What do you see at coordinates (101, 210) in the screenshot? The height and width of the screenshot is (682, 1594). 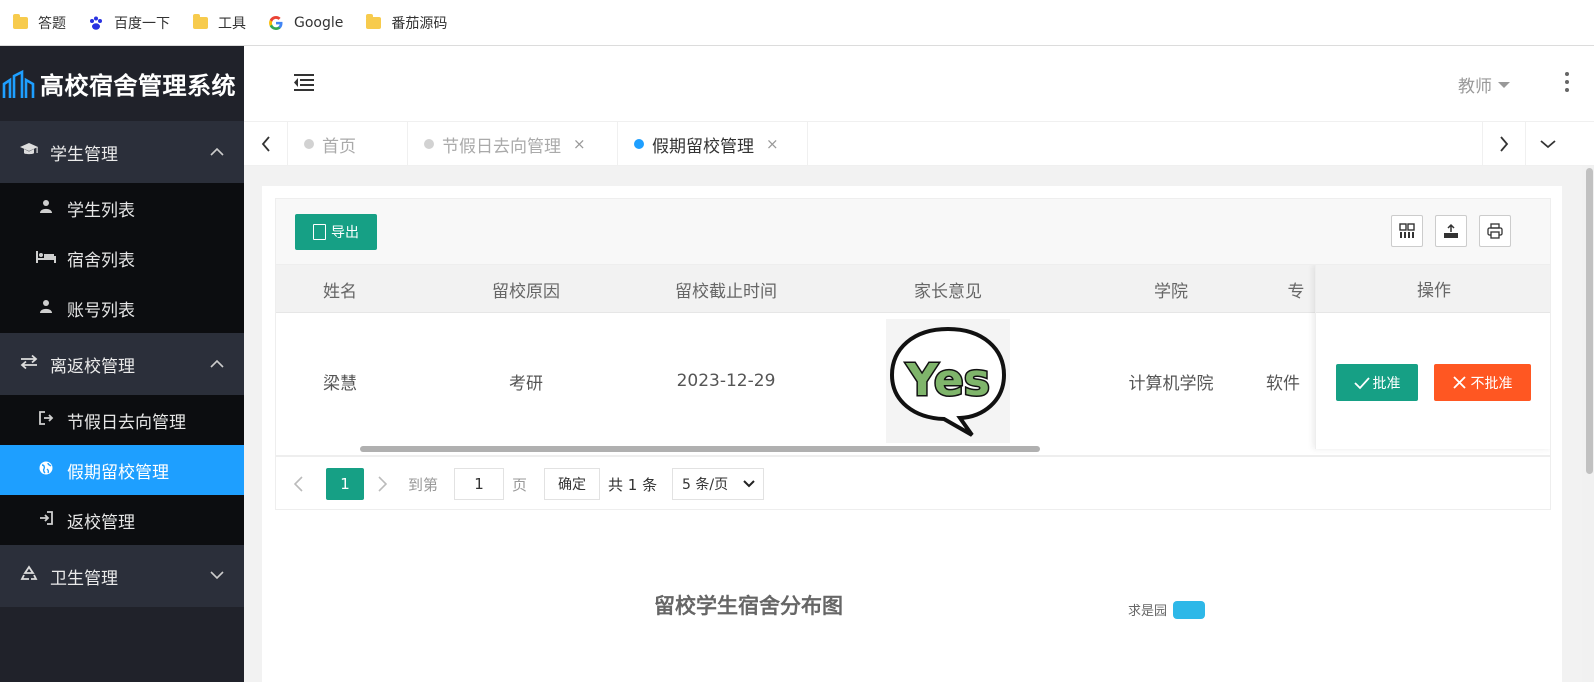 I see `sidebar-item-label: 学生列表` at bounding box center [101, 210].